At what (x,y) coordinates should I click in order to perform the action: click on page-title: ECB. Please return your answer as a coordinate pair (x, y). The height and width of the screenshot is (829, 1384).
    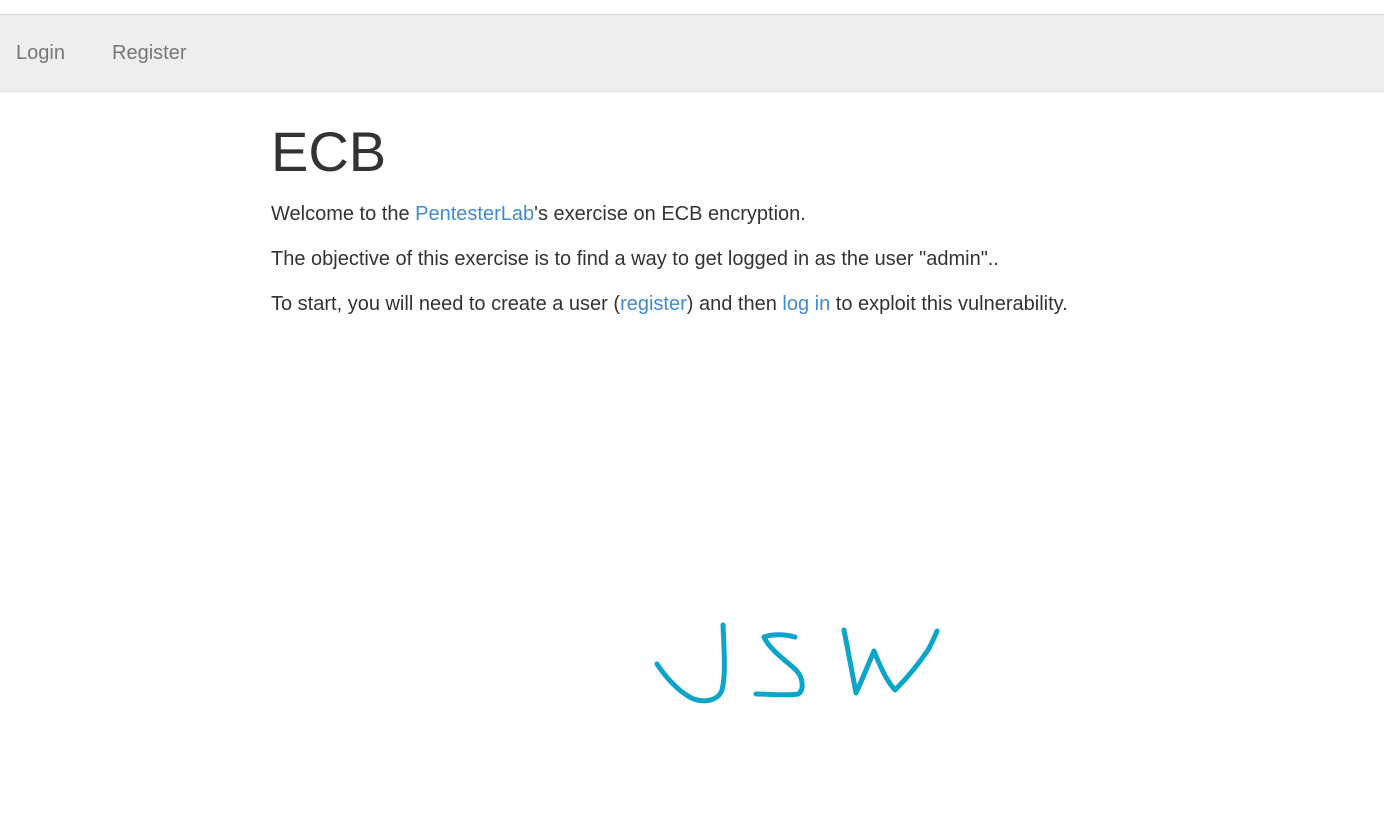
    Looking at the image, I should click on (329, 151).